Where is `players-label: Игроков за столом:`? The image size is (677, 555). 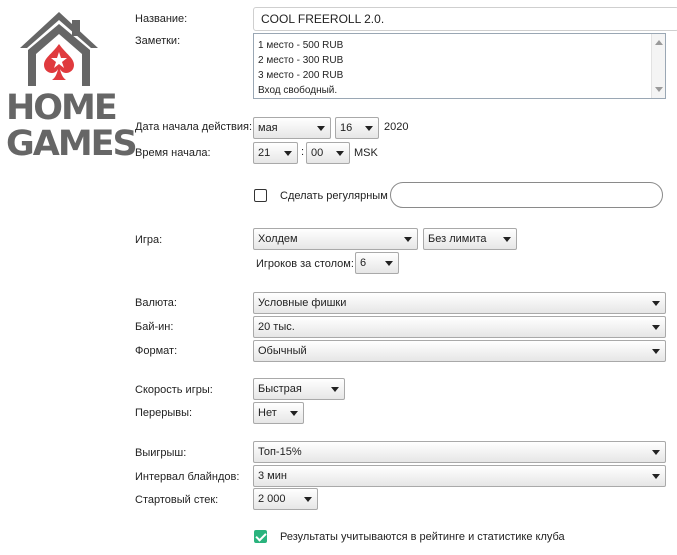
players-label: Игроков за столом: is located at coordinates (305, 264).